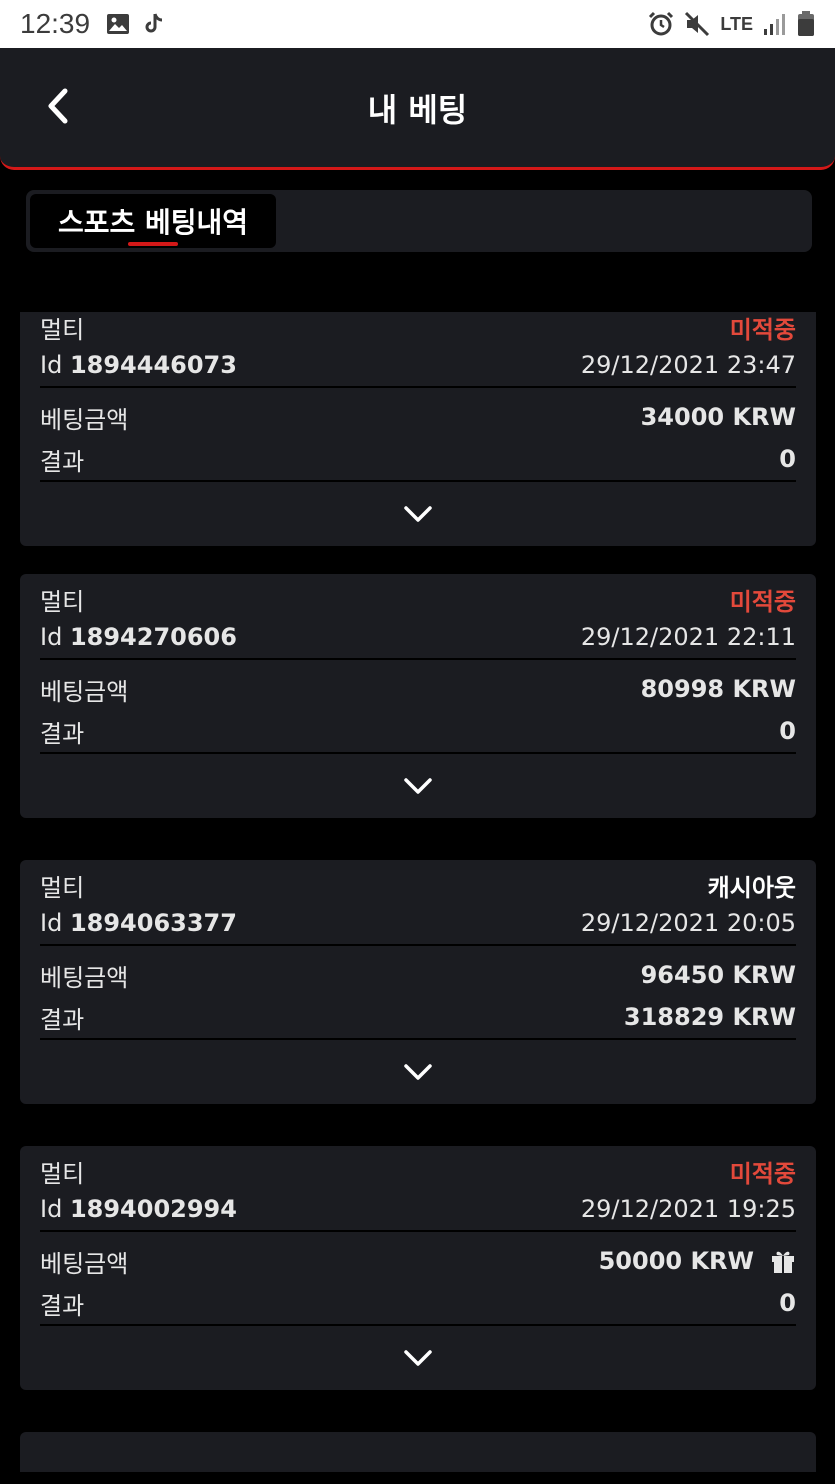 This screenshot has width=835, height=1484. I want to click on tab-label: 스포츠 베팅내역, so click(153, 222).